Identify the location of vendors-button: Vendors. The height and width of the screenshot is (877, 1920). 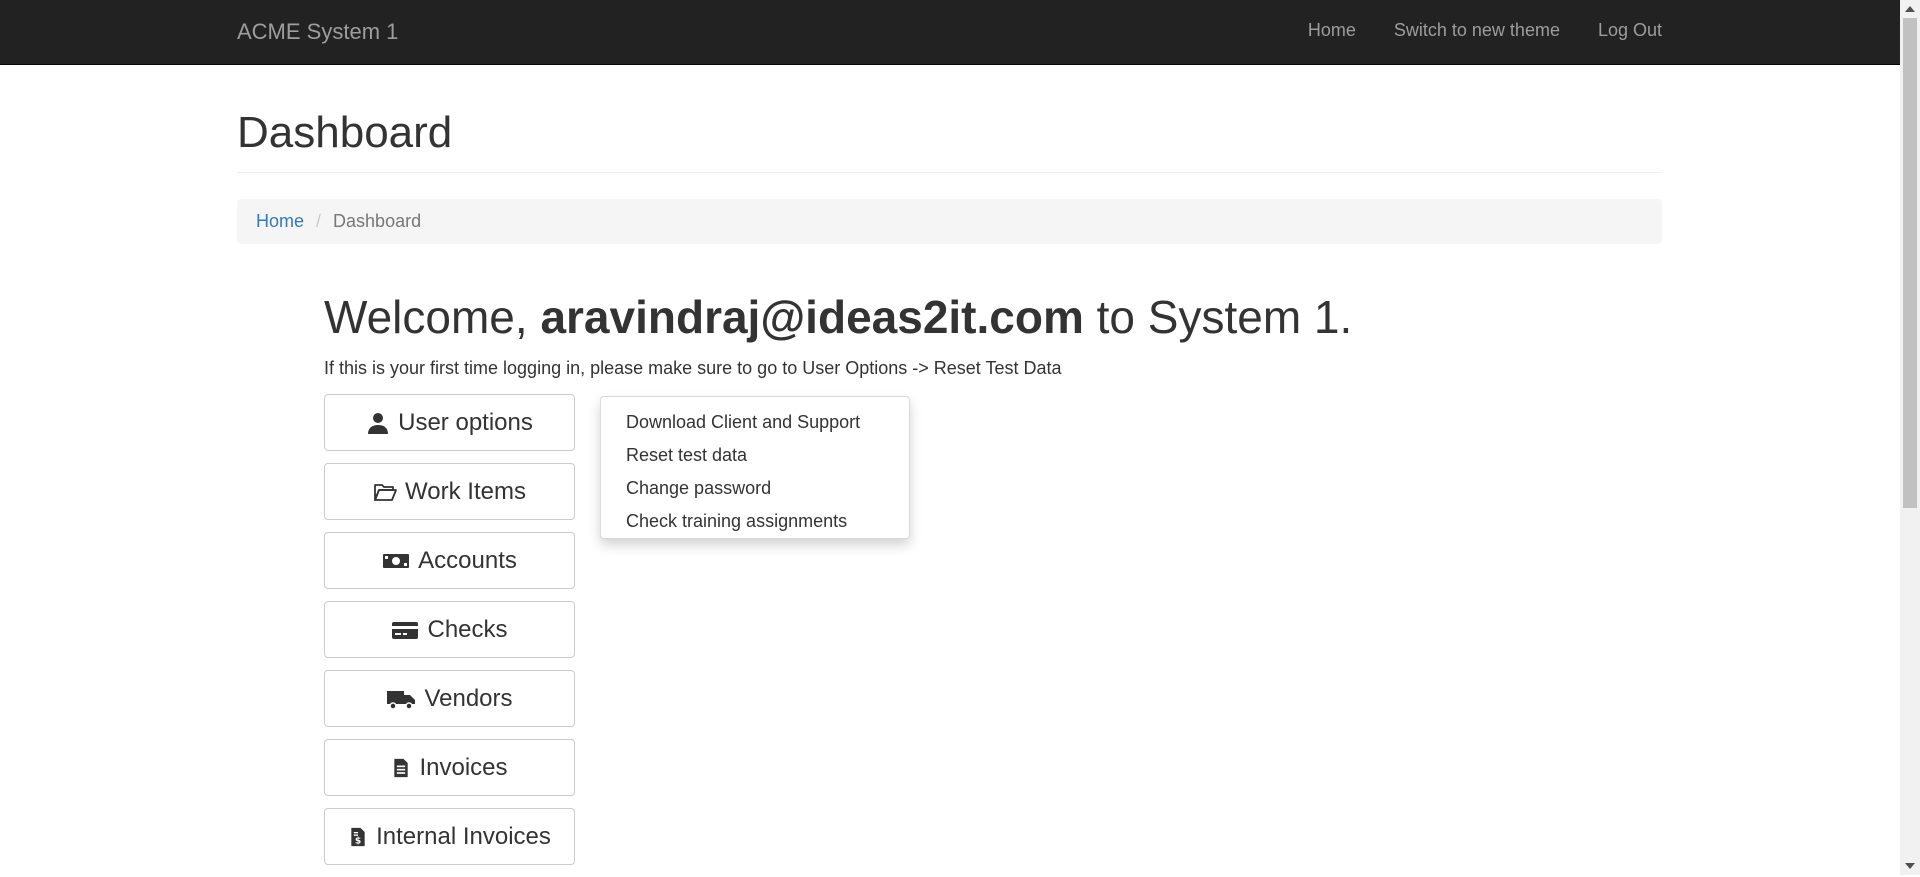
(449, 698).